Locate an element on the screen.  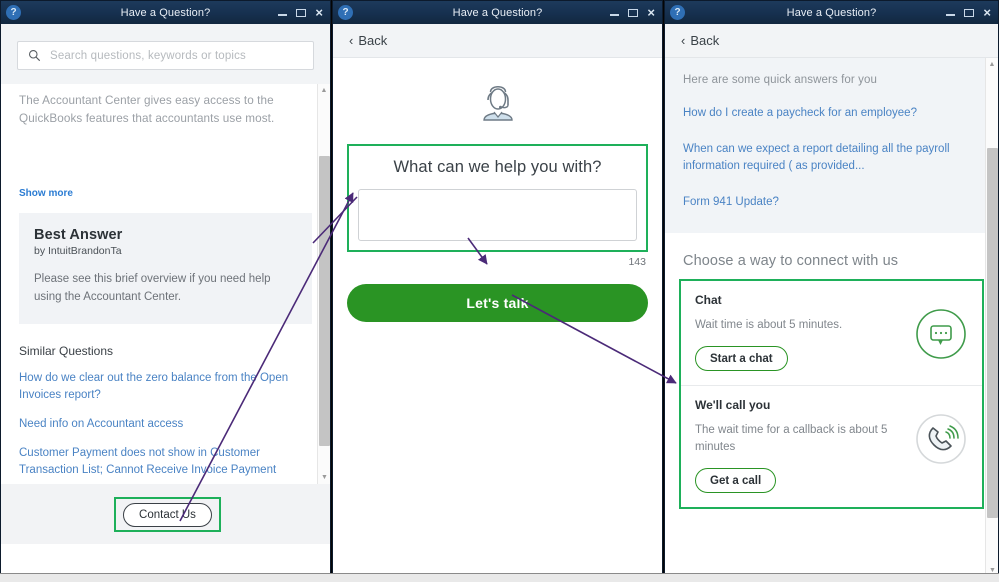
taskbar is located at coordinates (499, 577).